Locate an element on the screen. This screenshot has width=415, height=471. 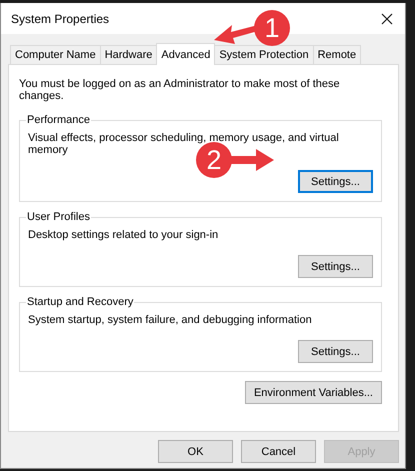
arrow-icon is located at coordinates (252, 160).